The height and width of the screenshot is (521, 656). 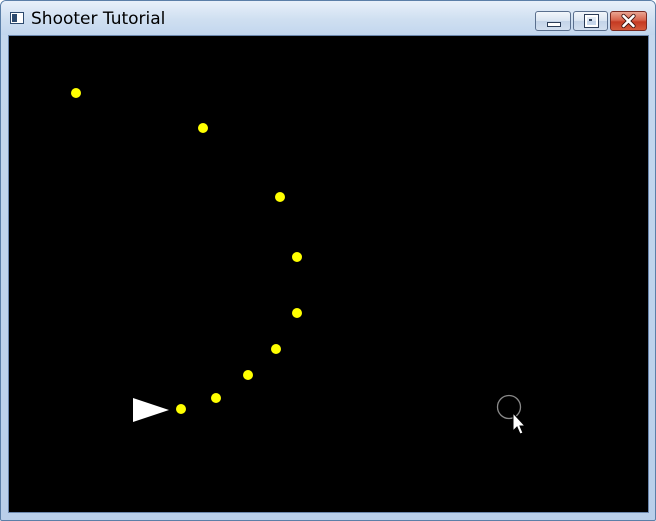 What do you see at coordinates (519, 423) in the screenshot?
I see `mouse-pointer-icon` at bounding box center [519, 423].